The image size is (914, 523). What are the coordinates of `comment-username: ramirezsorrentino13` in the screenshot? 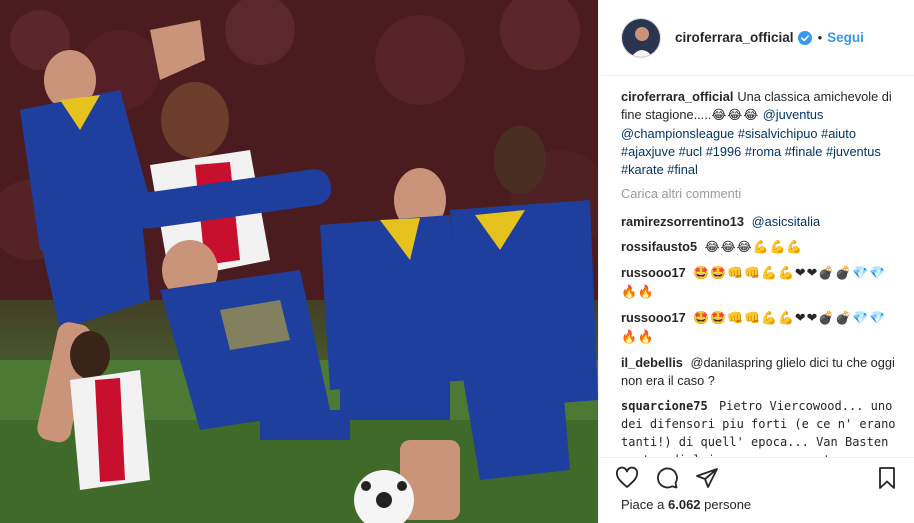 It's located at (682, 221).